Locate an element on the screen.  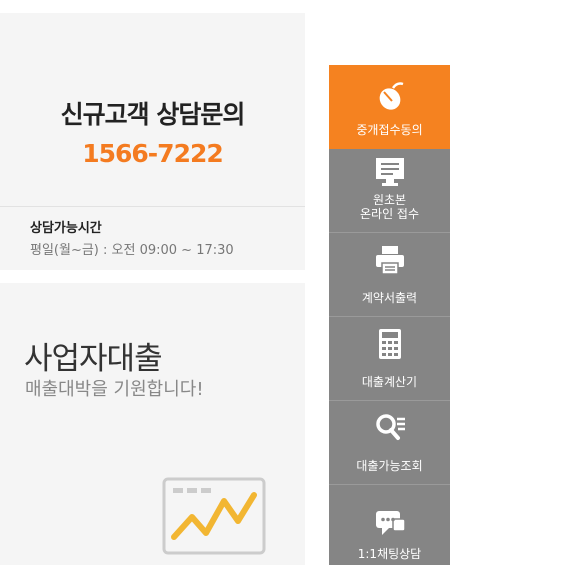
loan-subtitle: 매출대박을 기원합니다! is located at coordinates (114, 389).